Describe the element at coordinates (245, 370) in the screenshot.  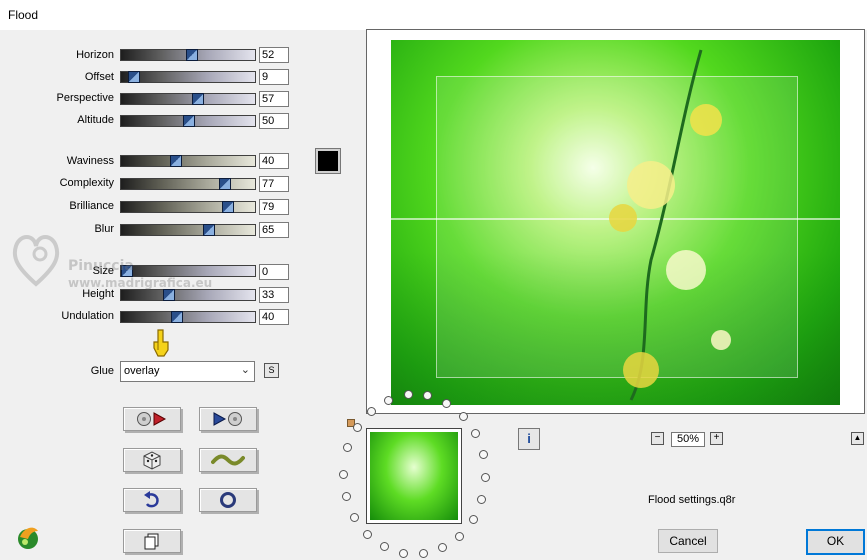
I see `chevron-down-icon: ⌄` at that location.